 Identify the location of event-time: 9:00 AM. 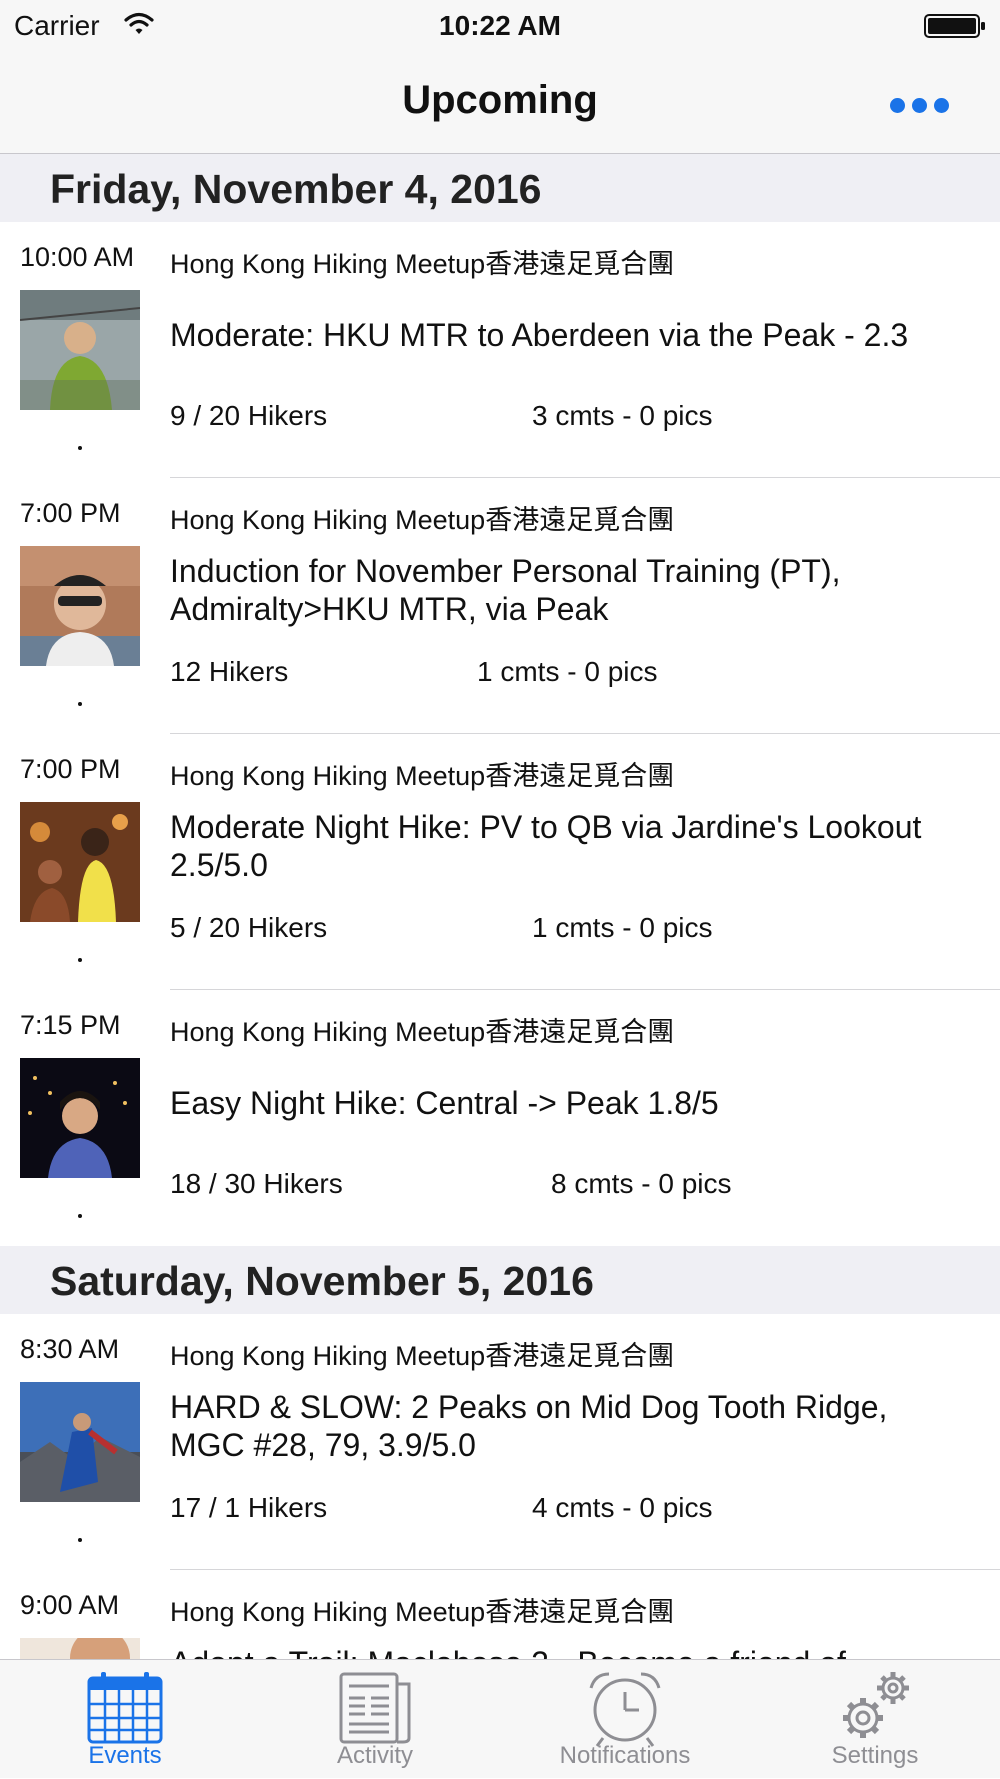
(70, 1605).